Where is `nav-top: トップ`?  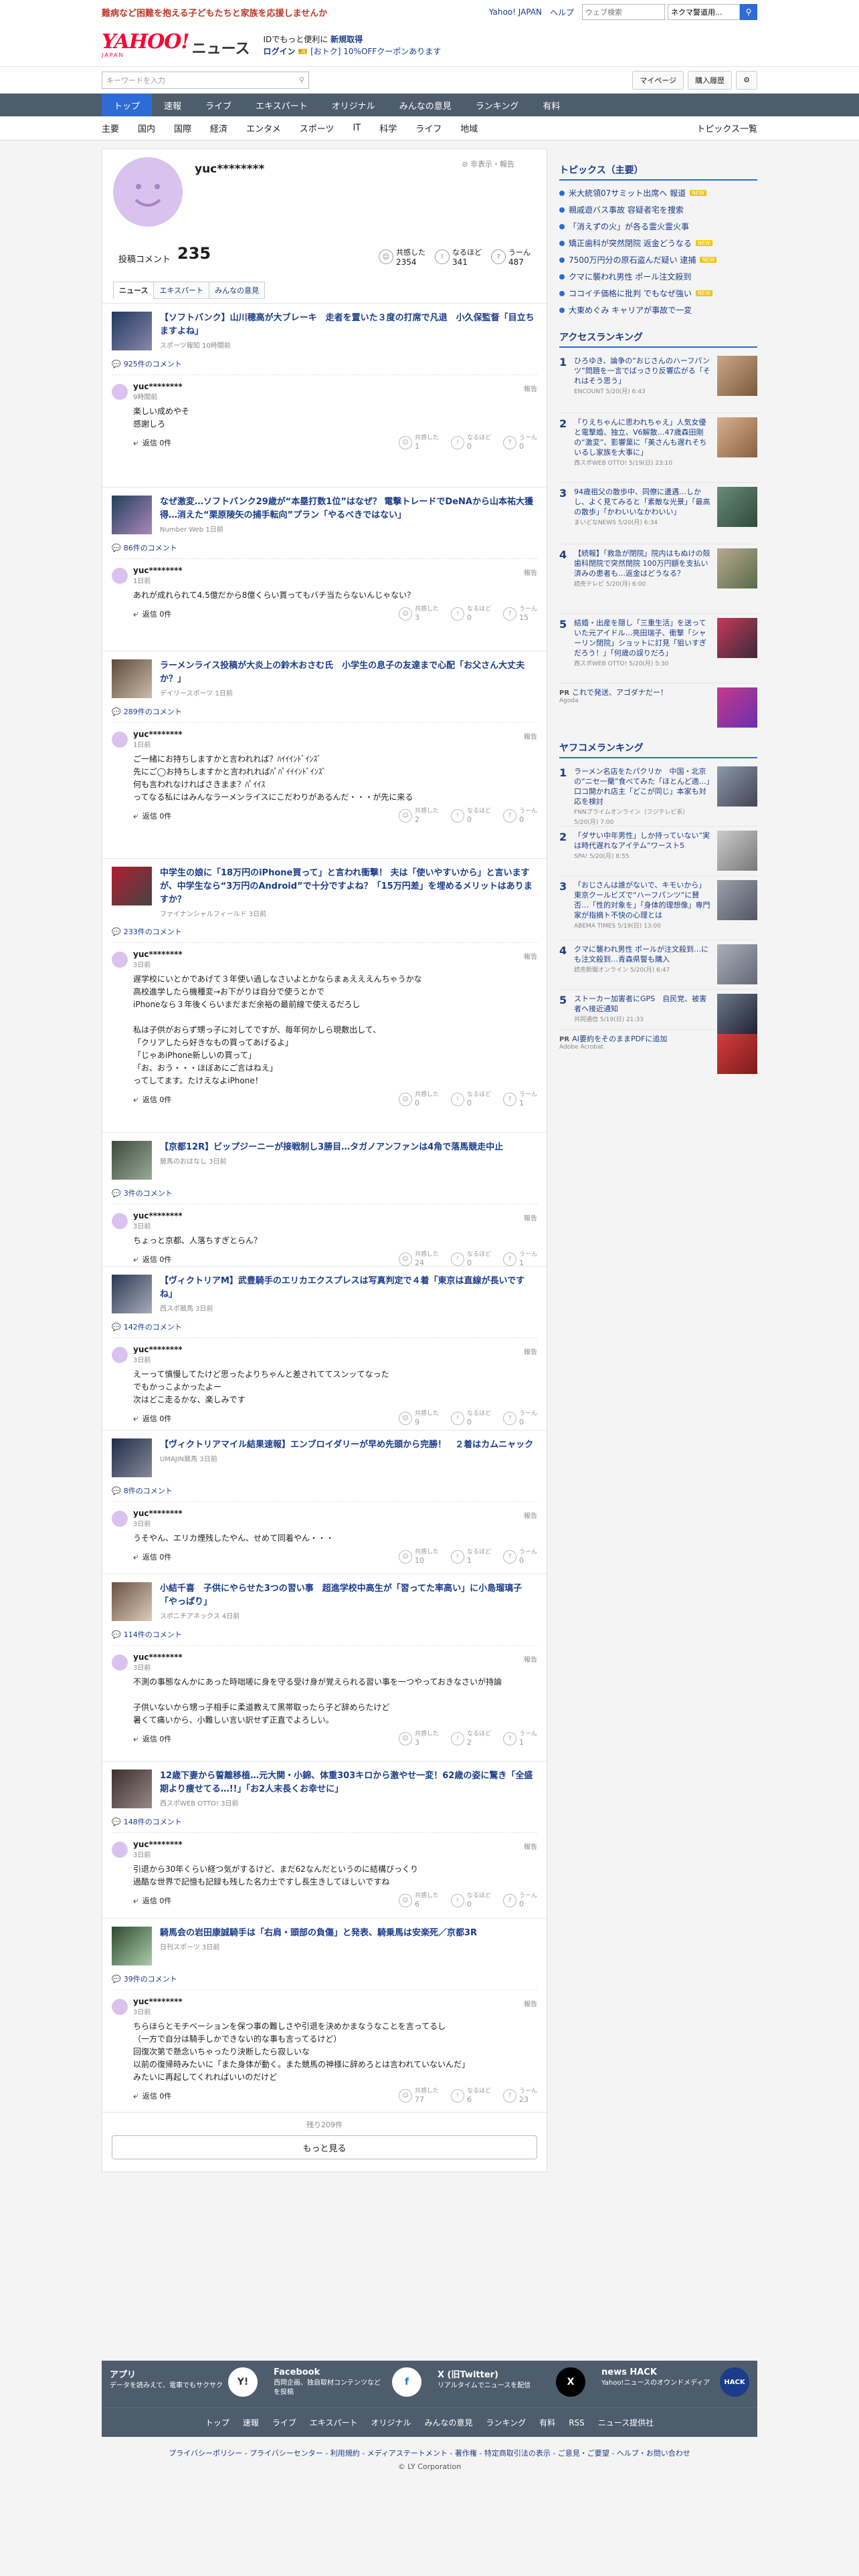
nav-top: トップ is located at coordinates (128, 105).